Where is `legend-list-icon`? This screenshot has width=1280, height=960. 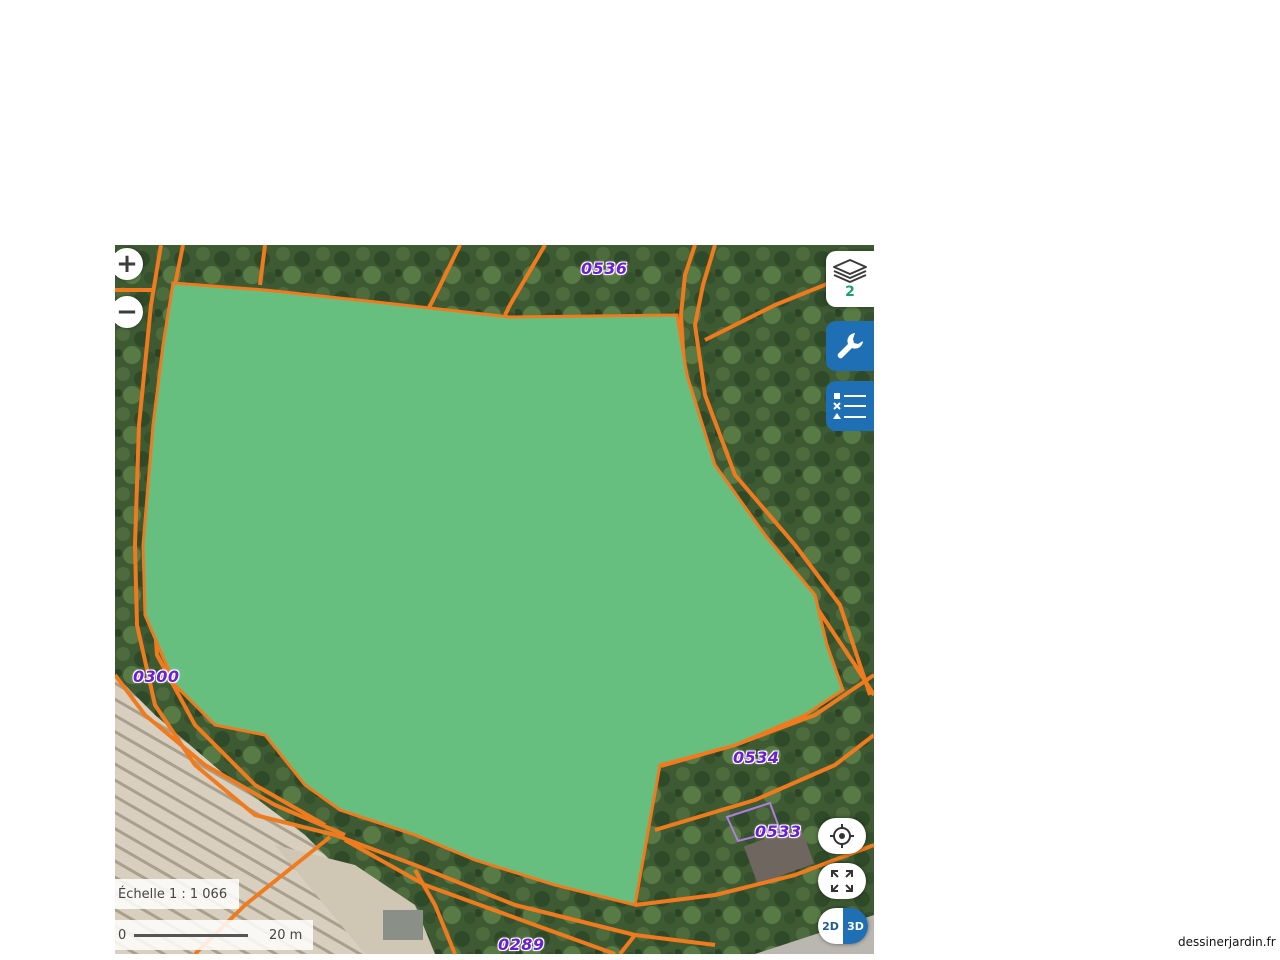
legend-list-icon is located at coordinates (849, 406).